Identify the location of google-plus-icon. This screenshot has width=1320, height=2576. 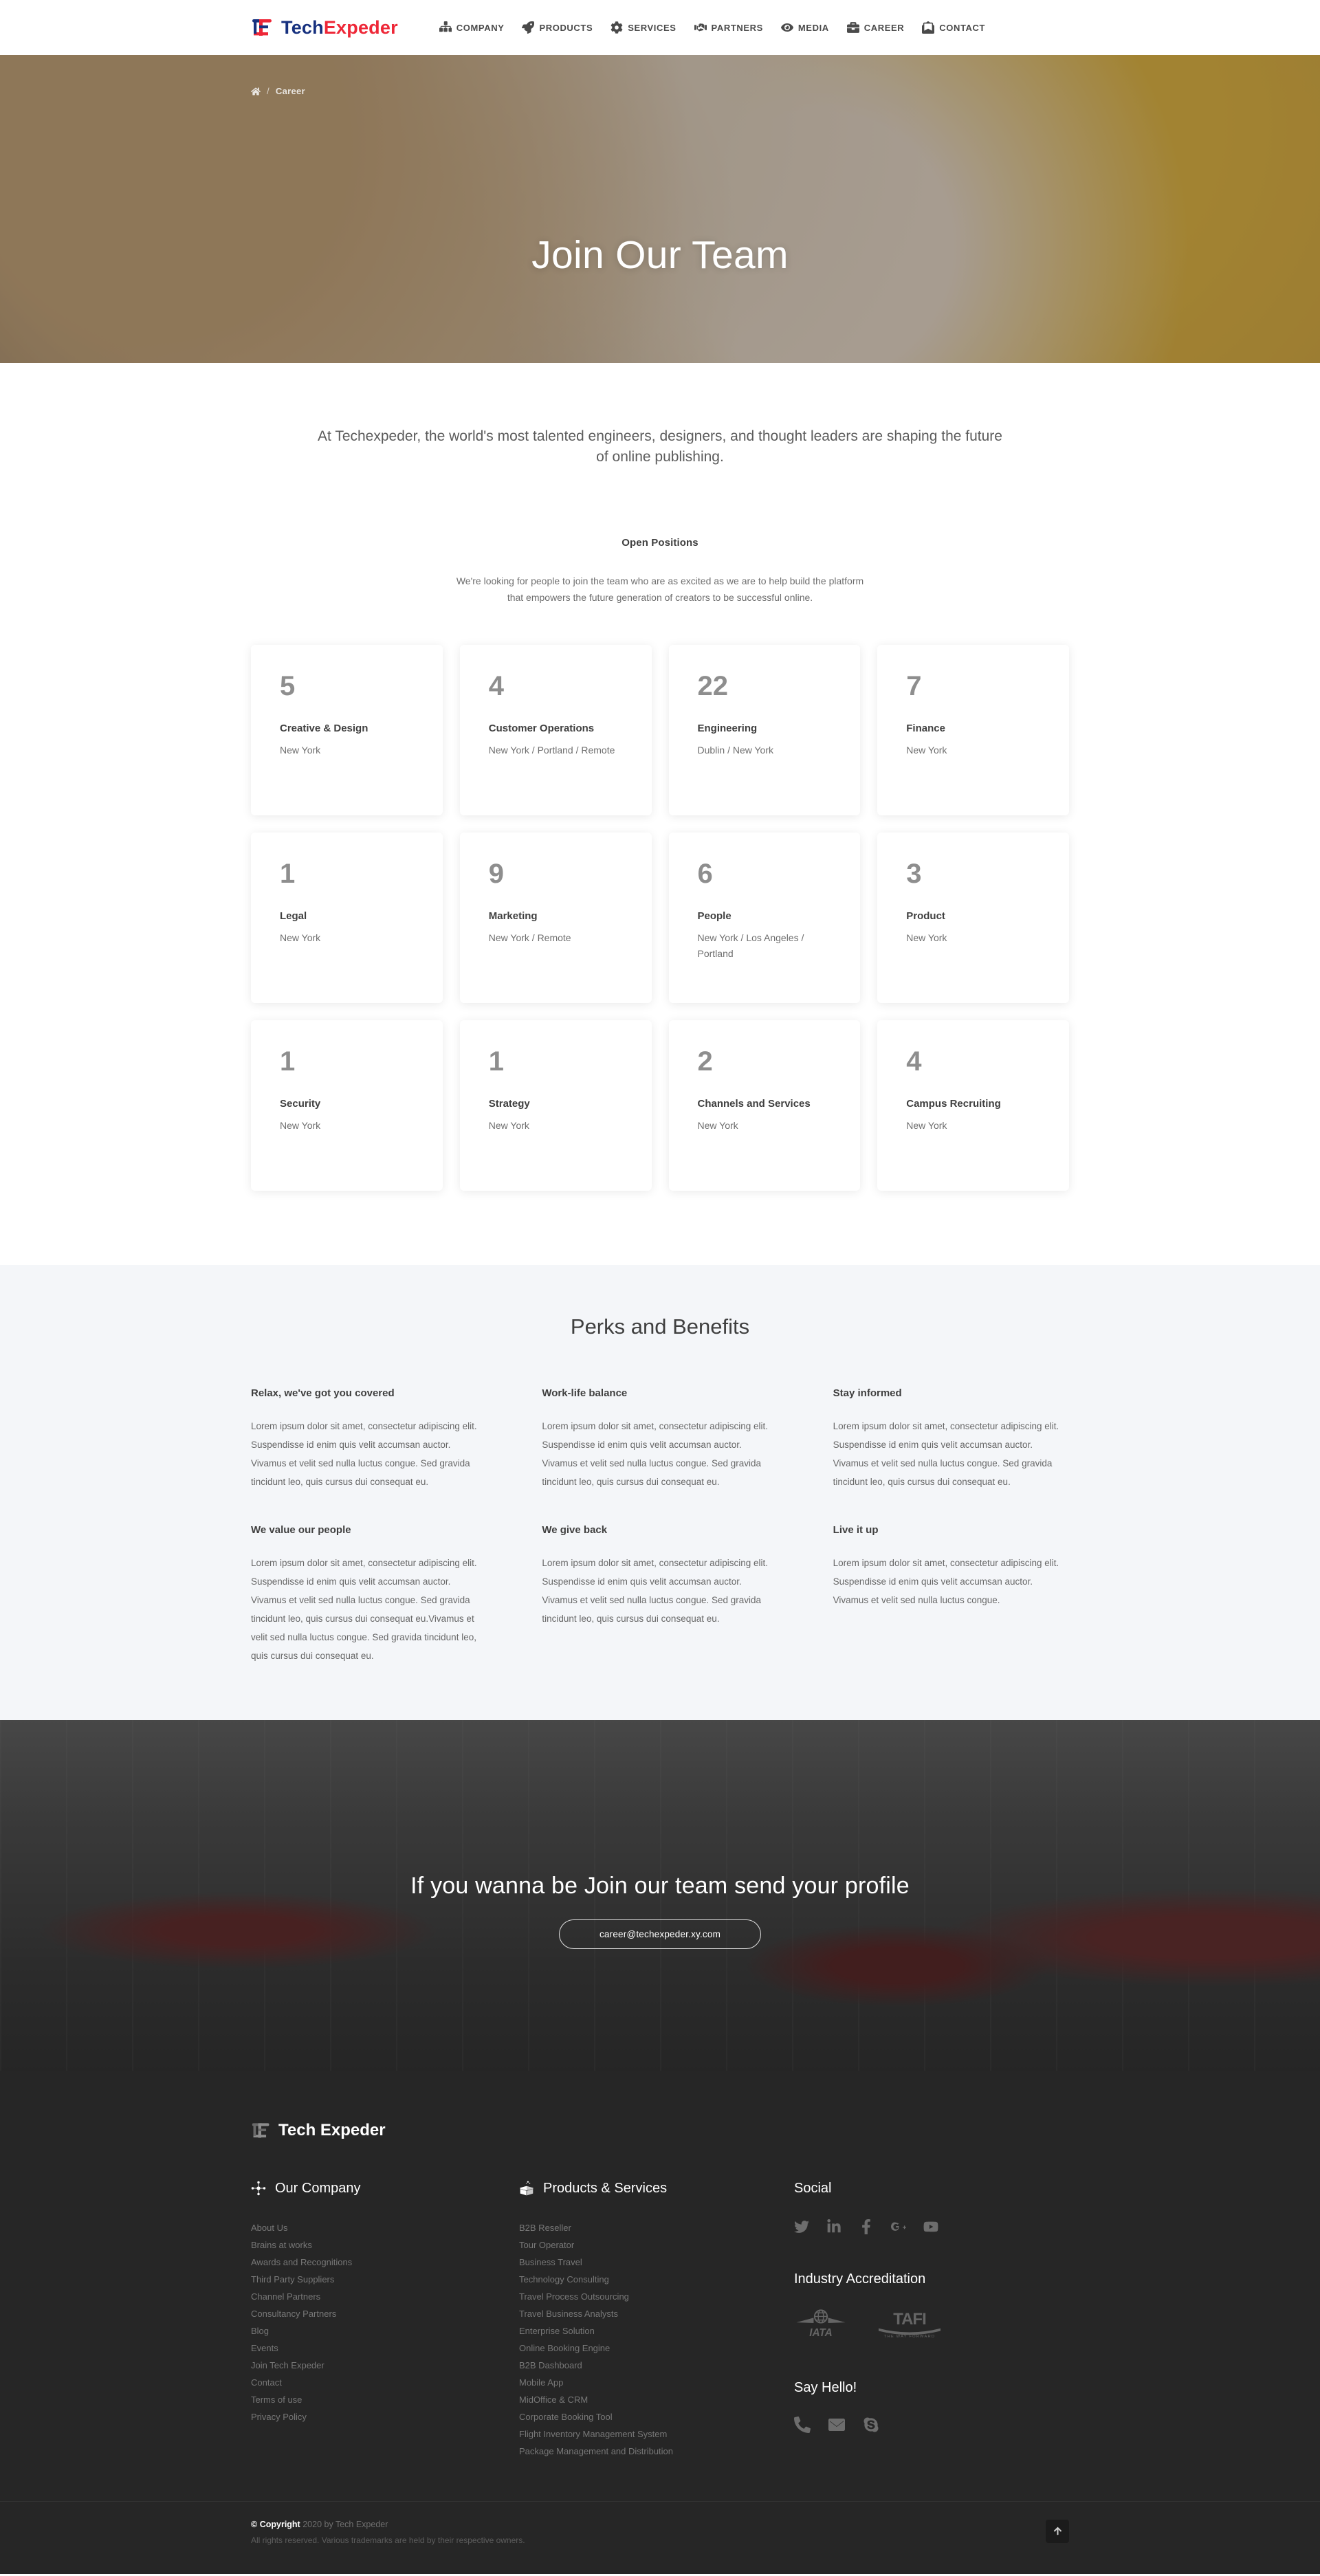
(898, 2226).